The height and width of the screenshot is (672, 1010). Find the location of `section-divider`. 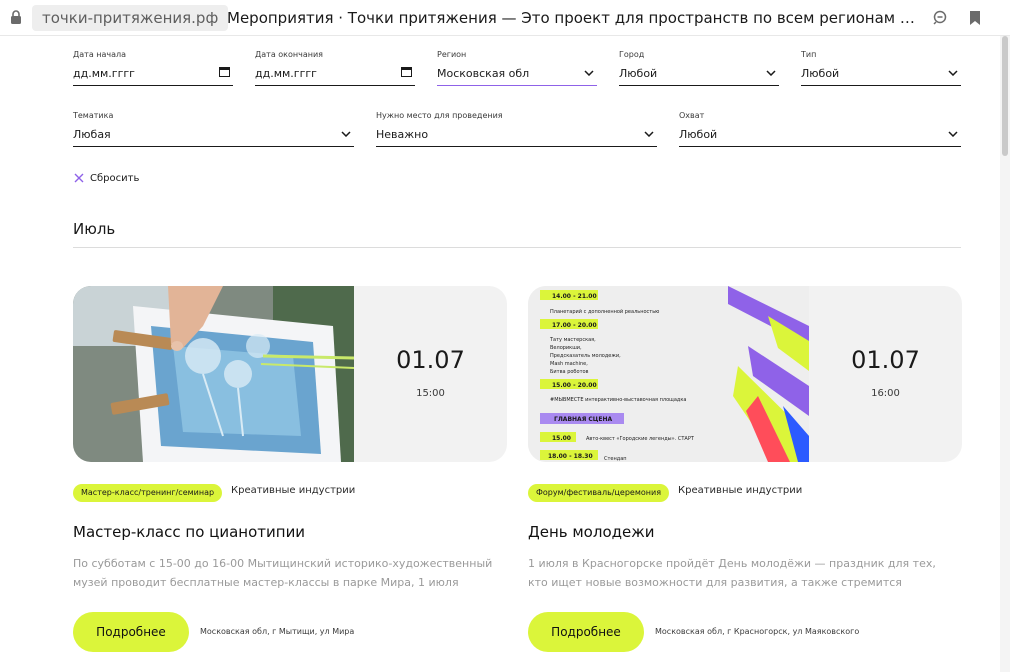

section-divider is located at coordinates (517, 247).